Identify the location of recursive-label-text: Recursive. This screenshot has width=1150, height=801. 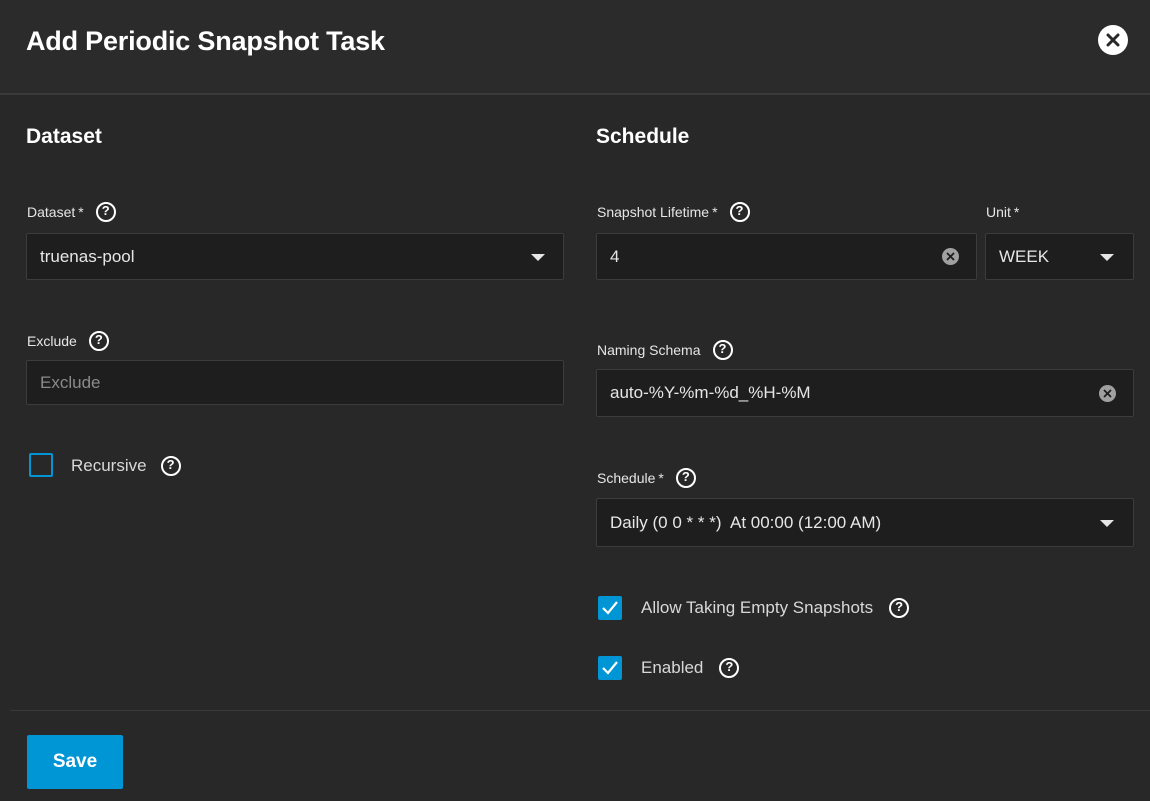
(109, 465).